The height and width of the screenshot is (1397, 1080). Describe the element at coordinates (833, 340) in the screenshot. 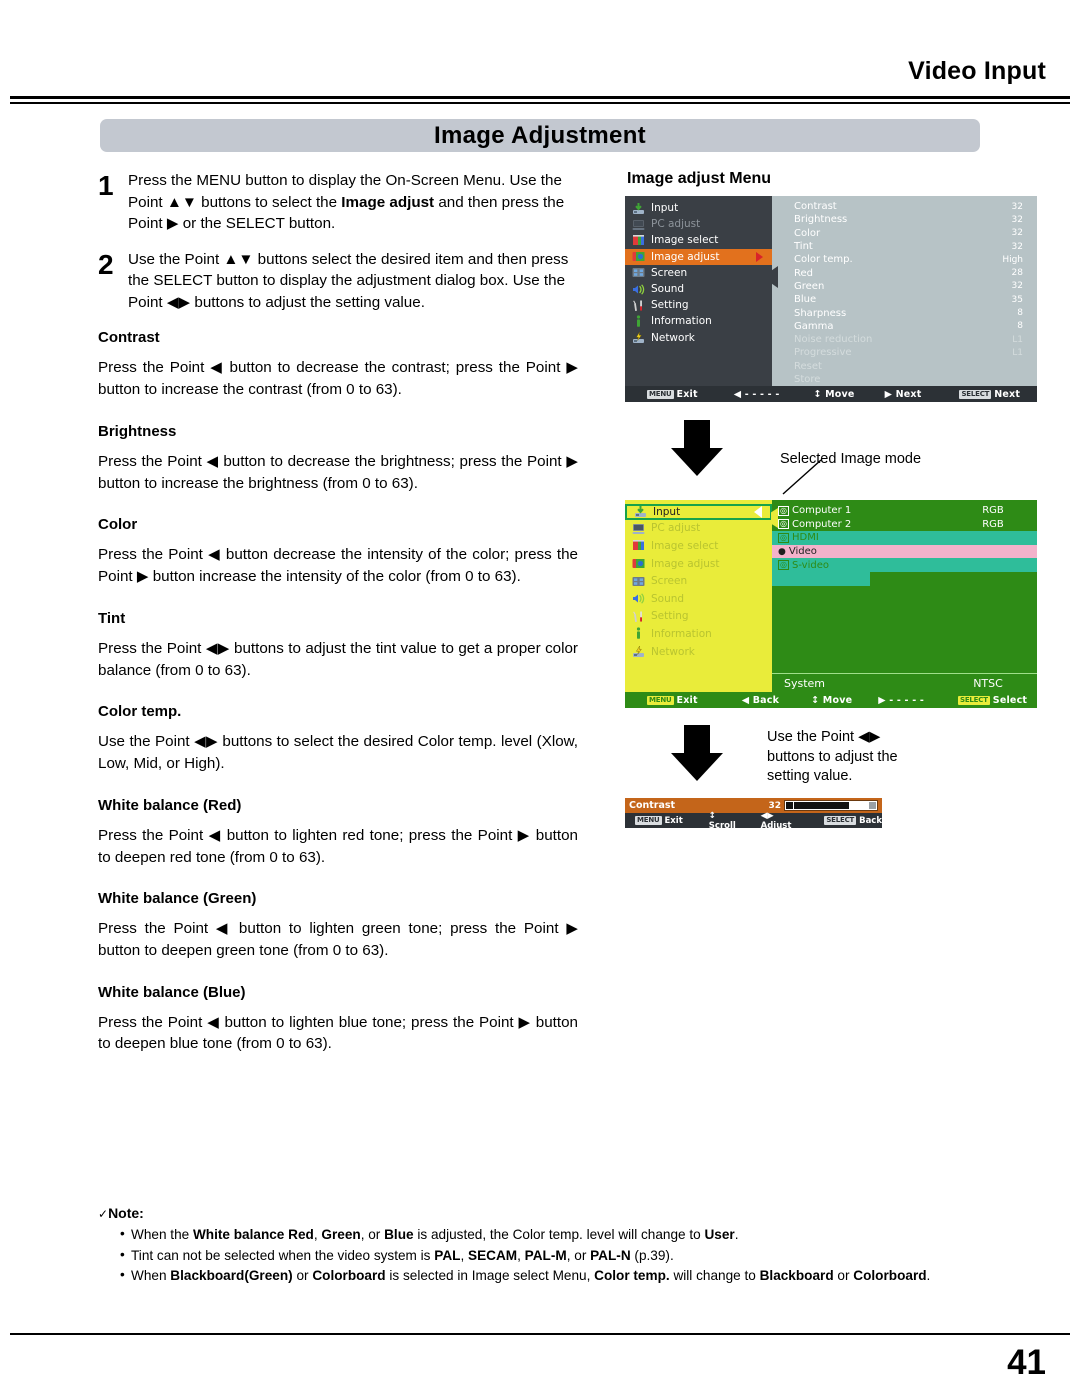

I see `osd1-item-label: Noise reduction` at that location.